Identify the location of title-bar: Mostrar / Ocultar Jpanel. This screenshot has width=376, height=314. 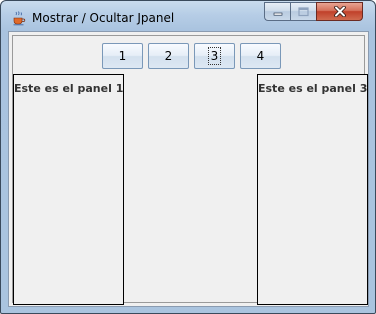
(188, 16).